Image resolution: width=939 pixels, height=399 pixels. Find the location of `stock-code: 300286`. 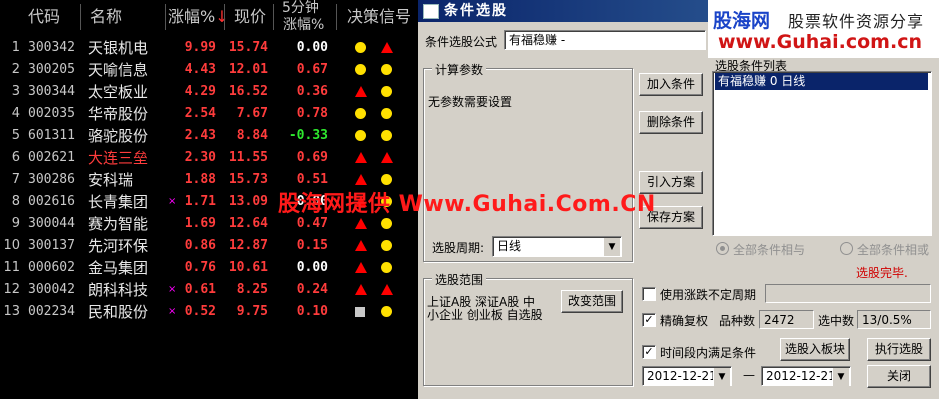

stock-code: 300286 is located at coordinates (51, 179).